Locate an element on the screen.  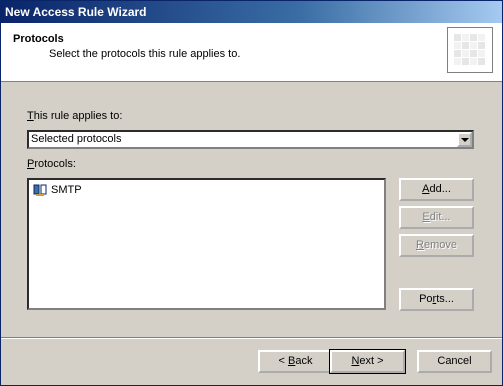
protocols-label: Protocols: is located at coordinates (51, 164).